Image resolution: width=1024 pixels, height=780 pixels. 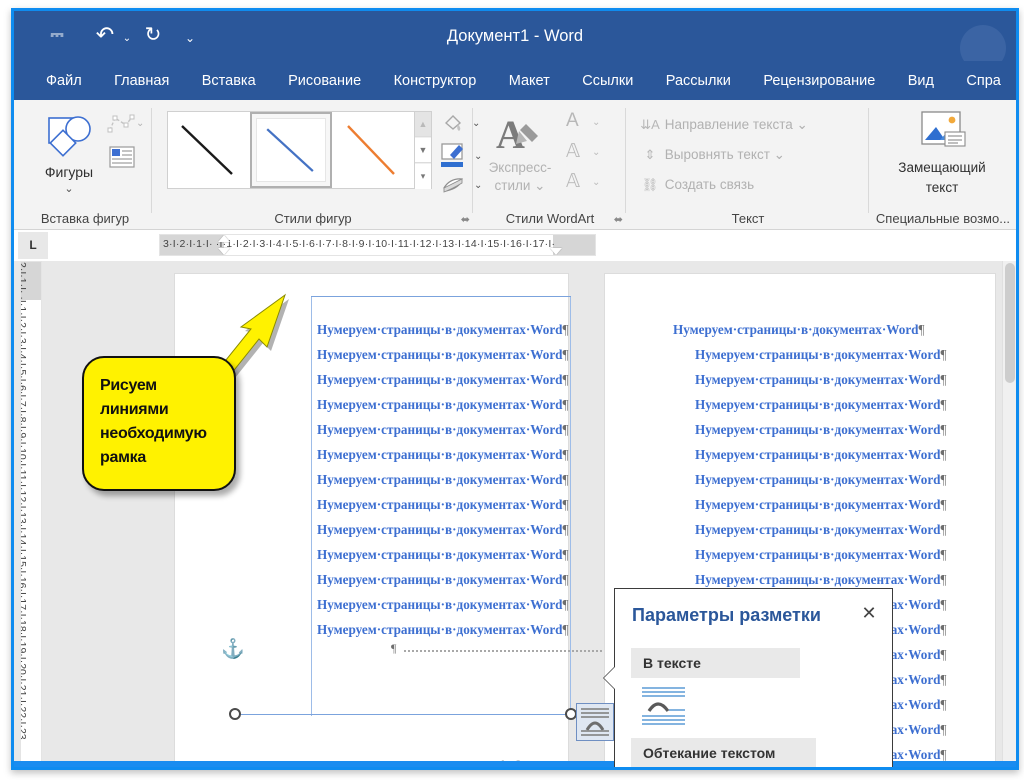 I want to click on gallery-more-icon: ▾, so click(x=423, y=176).